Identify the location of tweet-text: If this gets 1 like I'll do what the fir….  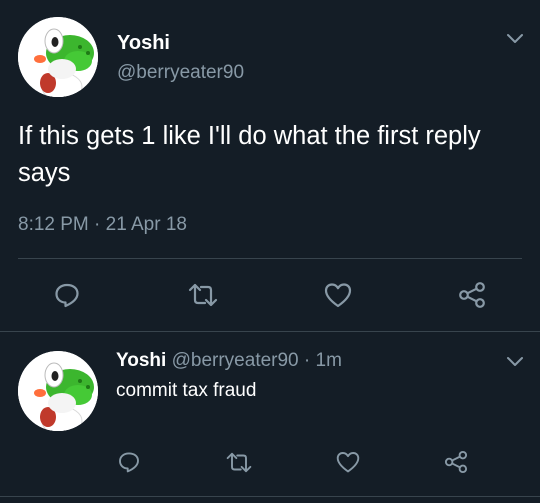
(249, 154).